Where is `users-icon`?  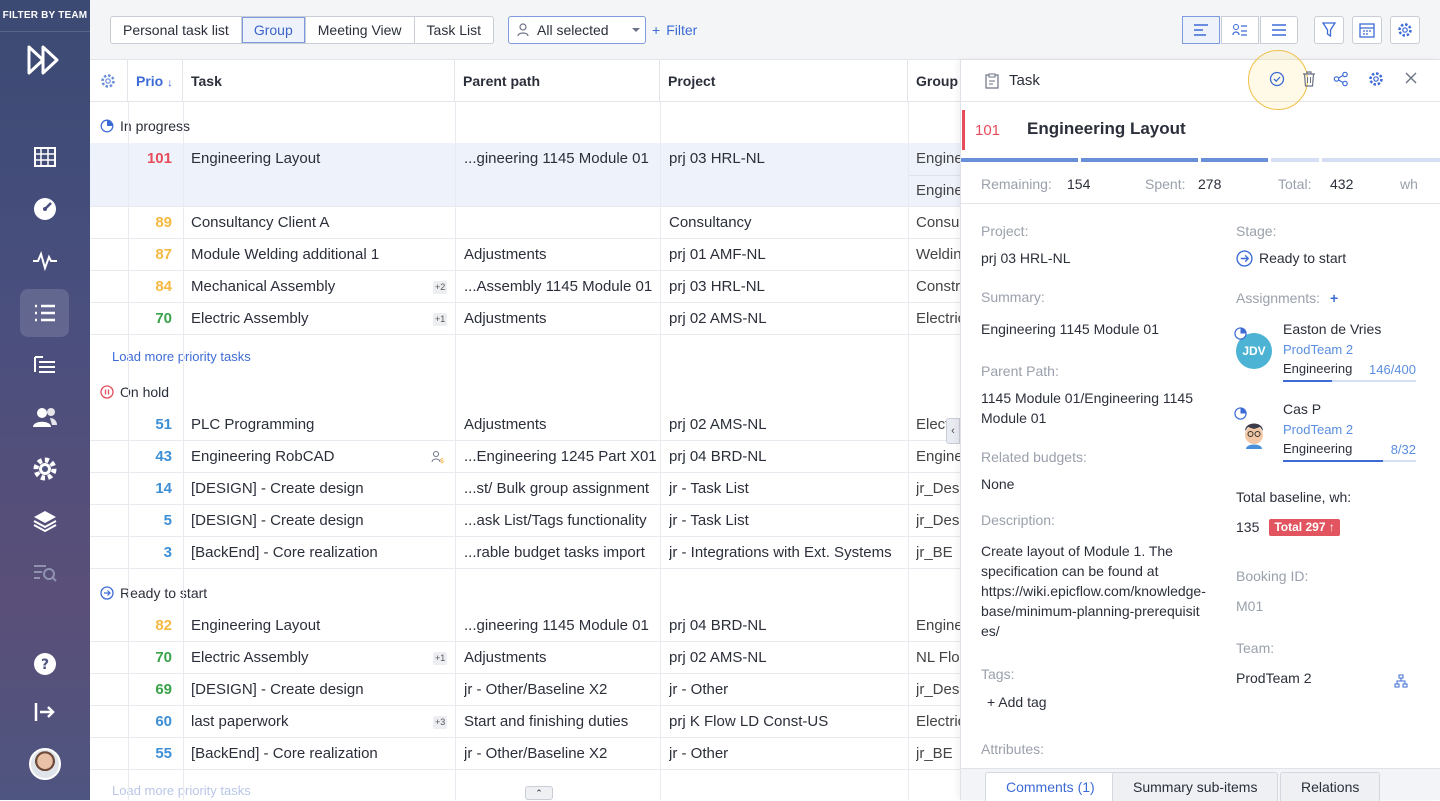
users-icon is located at coordinates (44, 417).